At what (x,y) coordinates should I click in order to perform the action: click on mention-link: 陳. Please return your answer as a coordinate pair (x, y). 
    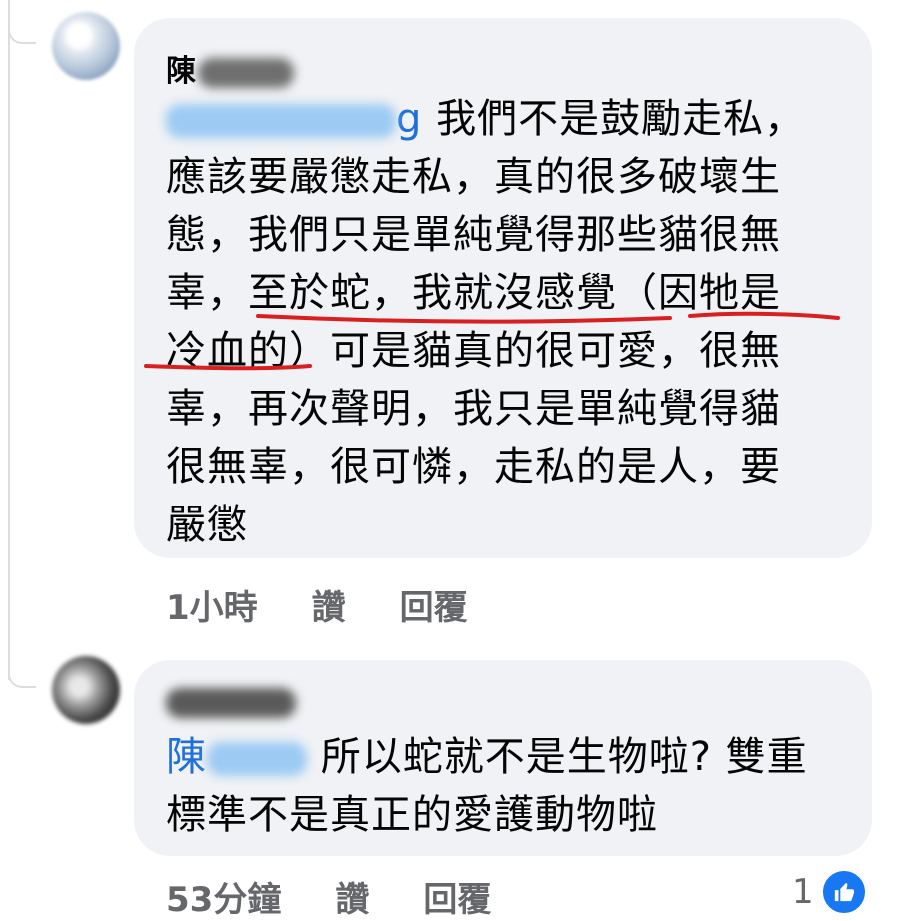
    Looking at the image, I should click on (186, 757).